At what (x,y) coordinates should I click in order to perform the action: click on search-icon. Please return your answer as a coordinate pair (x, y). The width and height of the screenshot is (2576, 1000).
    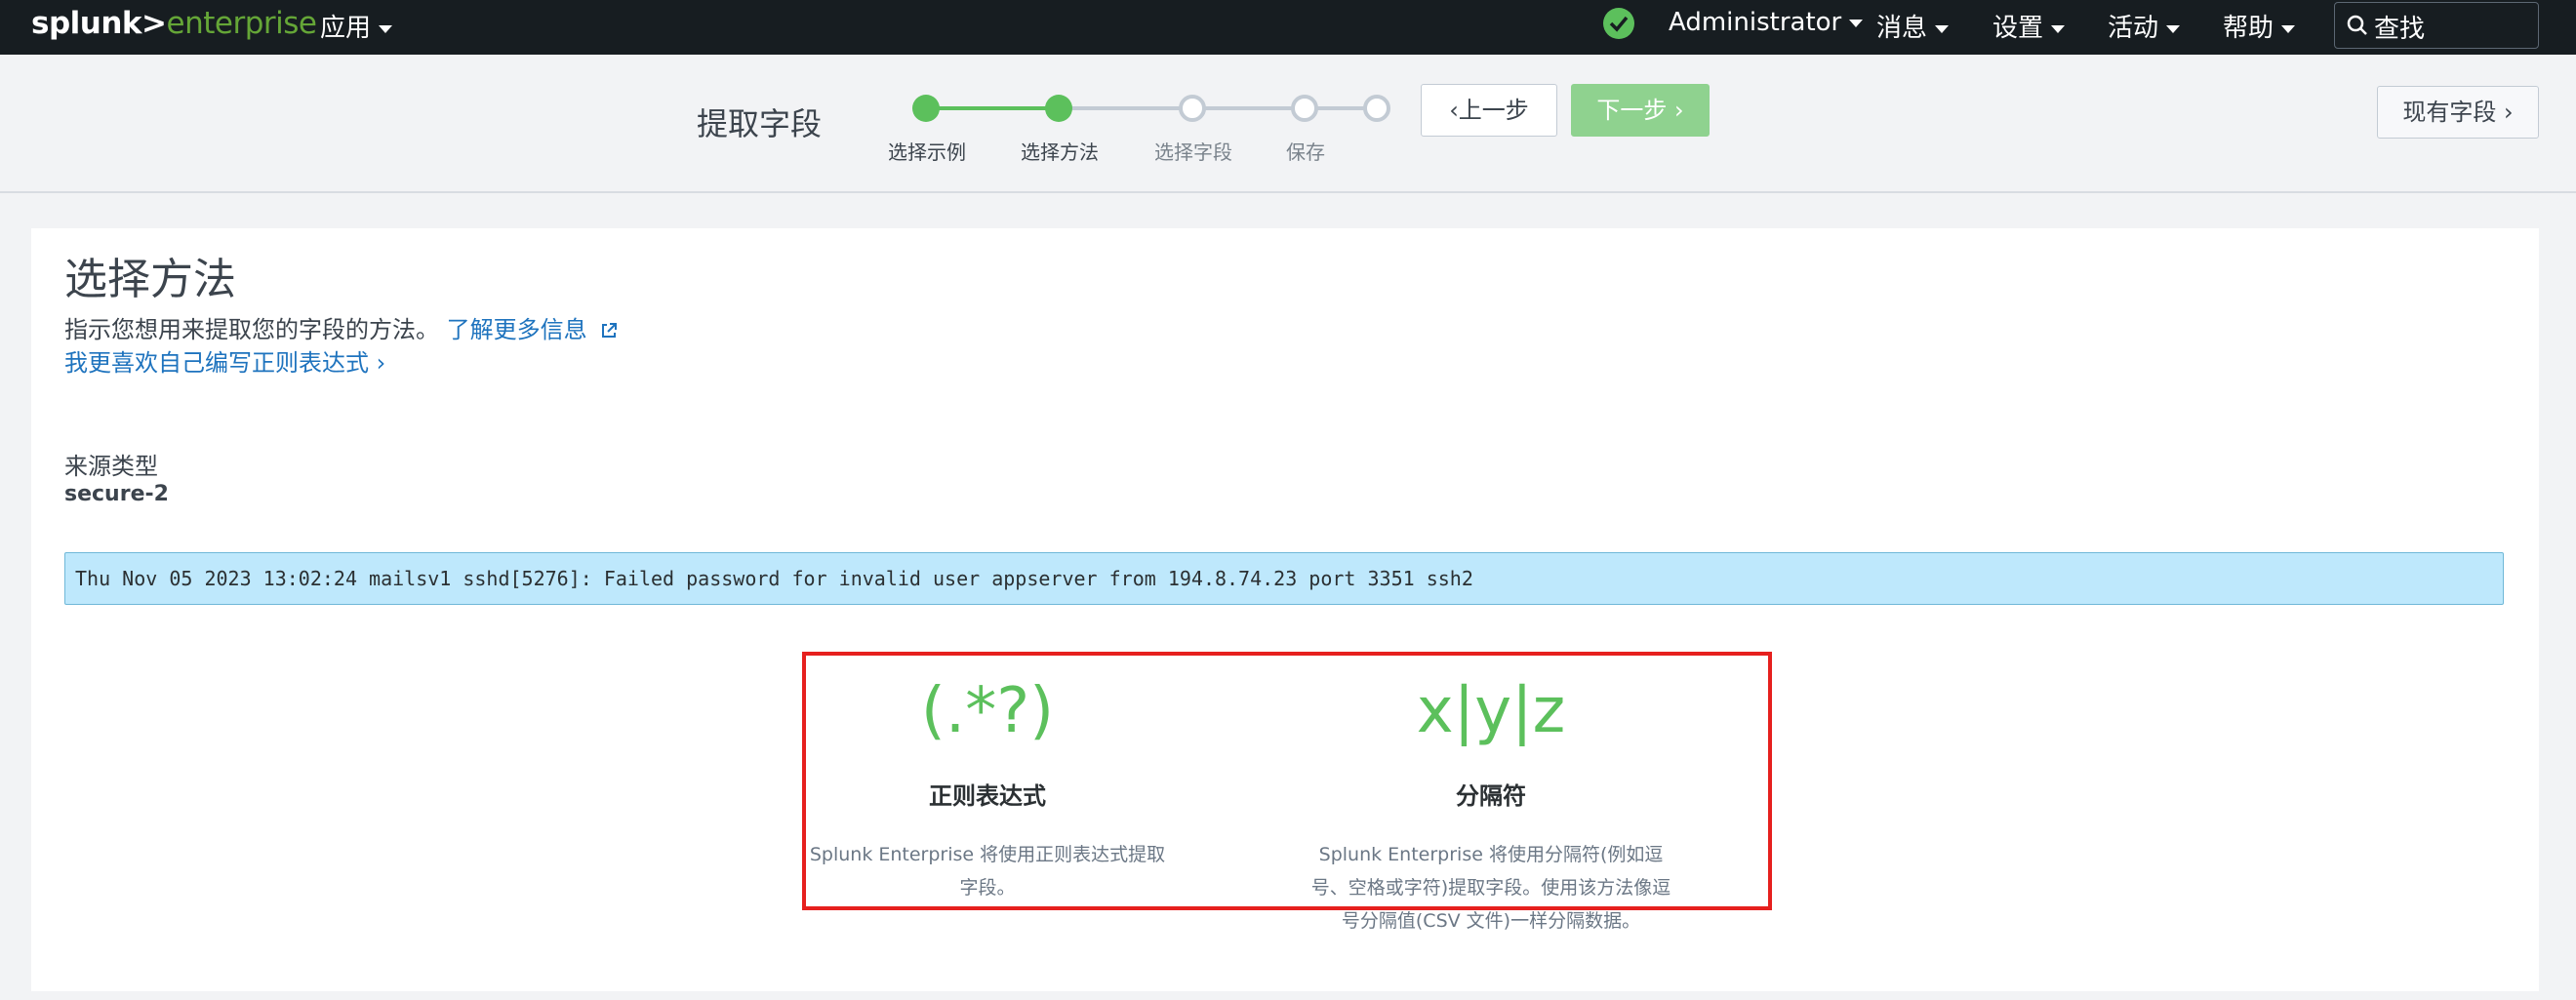
    Looking at the image, I should click on (2357, 25).